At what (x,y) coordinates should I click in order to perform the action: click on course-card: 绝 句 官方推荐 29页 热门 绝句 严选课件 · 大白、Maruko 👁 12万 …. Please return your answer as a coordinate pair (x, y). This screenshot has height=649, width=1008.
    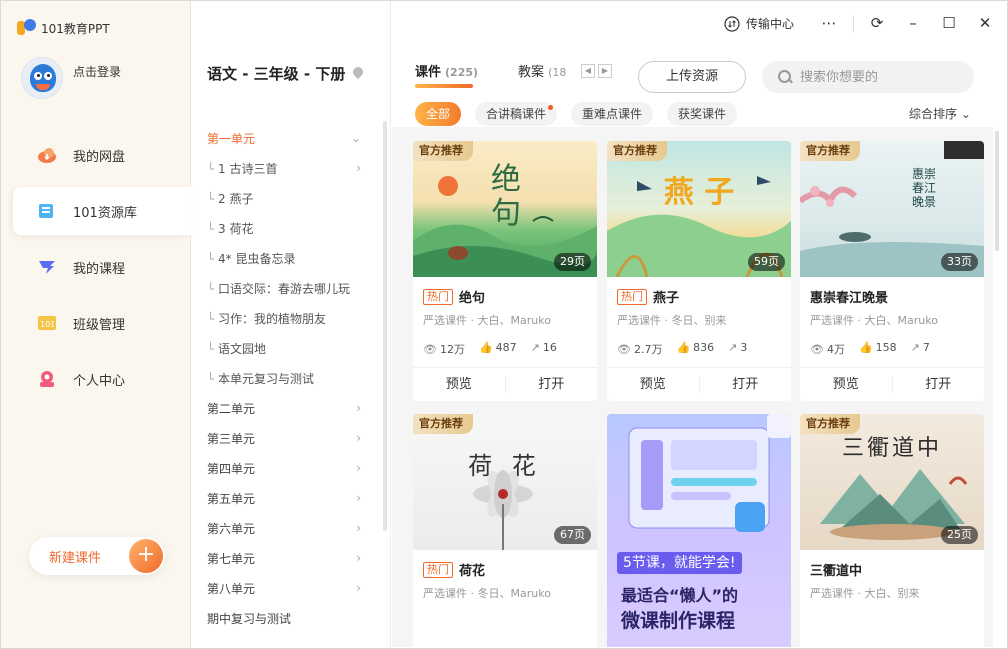
    Looking at the image, I should click on (505, 271).